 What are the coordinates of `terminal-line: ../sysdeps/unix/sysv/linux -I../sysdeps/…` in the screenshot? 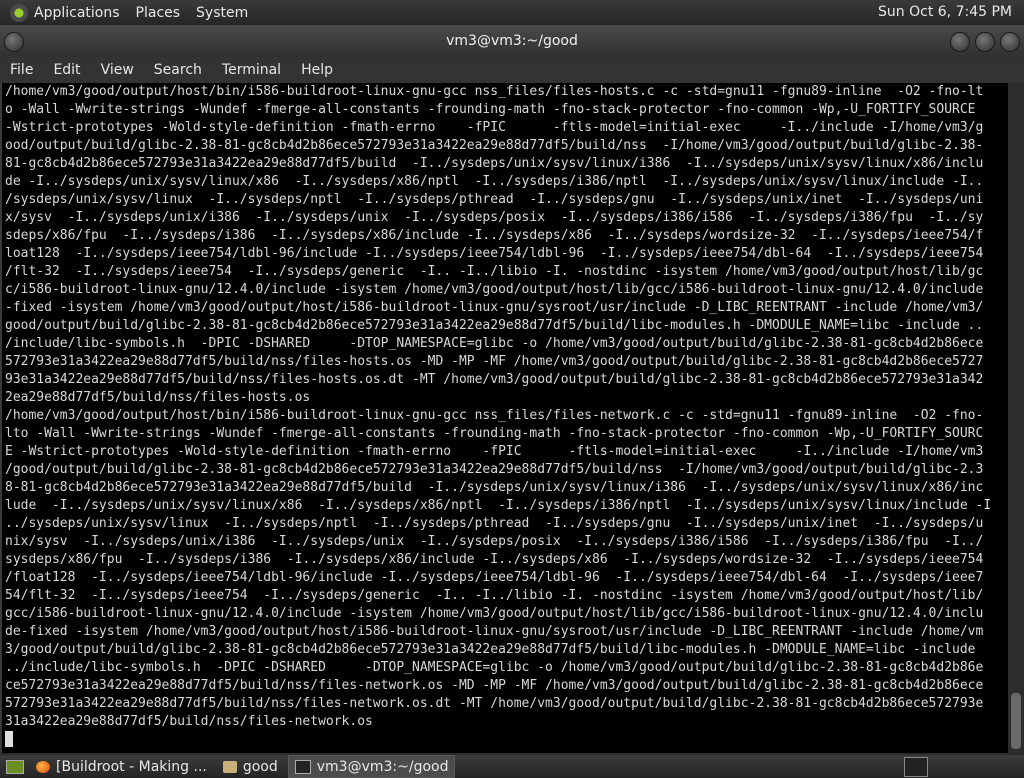 It's located at (494, 523).